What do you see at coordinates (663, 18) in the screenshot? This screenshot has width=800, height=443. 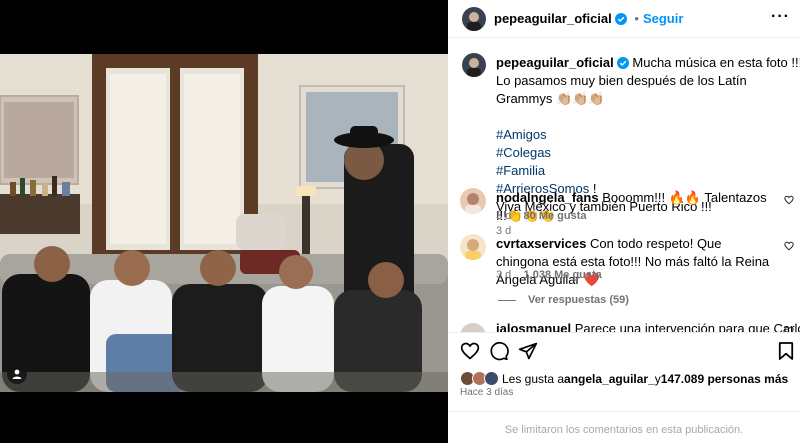 I see `follow-button: Seguir` at bounding box center [663, 18].